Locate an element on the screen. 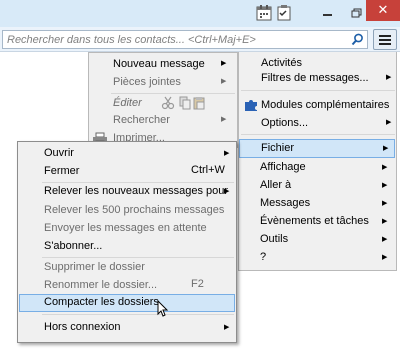 The image size is (400, 349). puzzle-icon is located at coordinates (251, 105).